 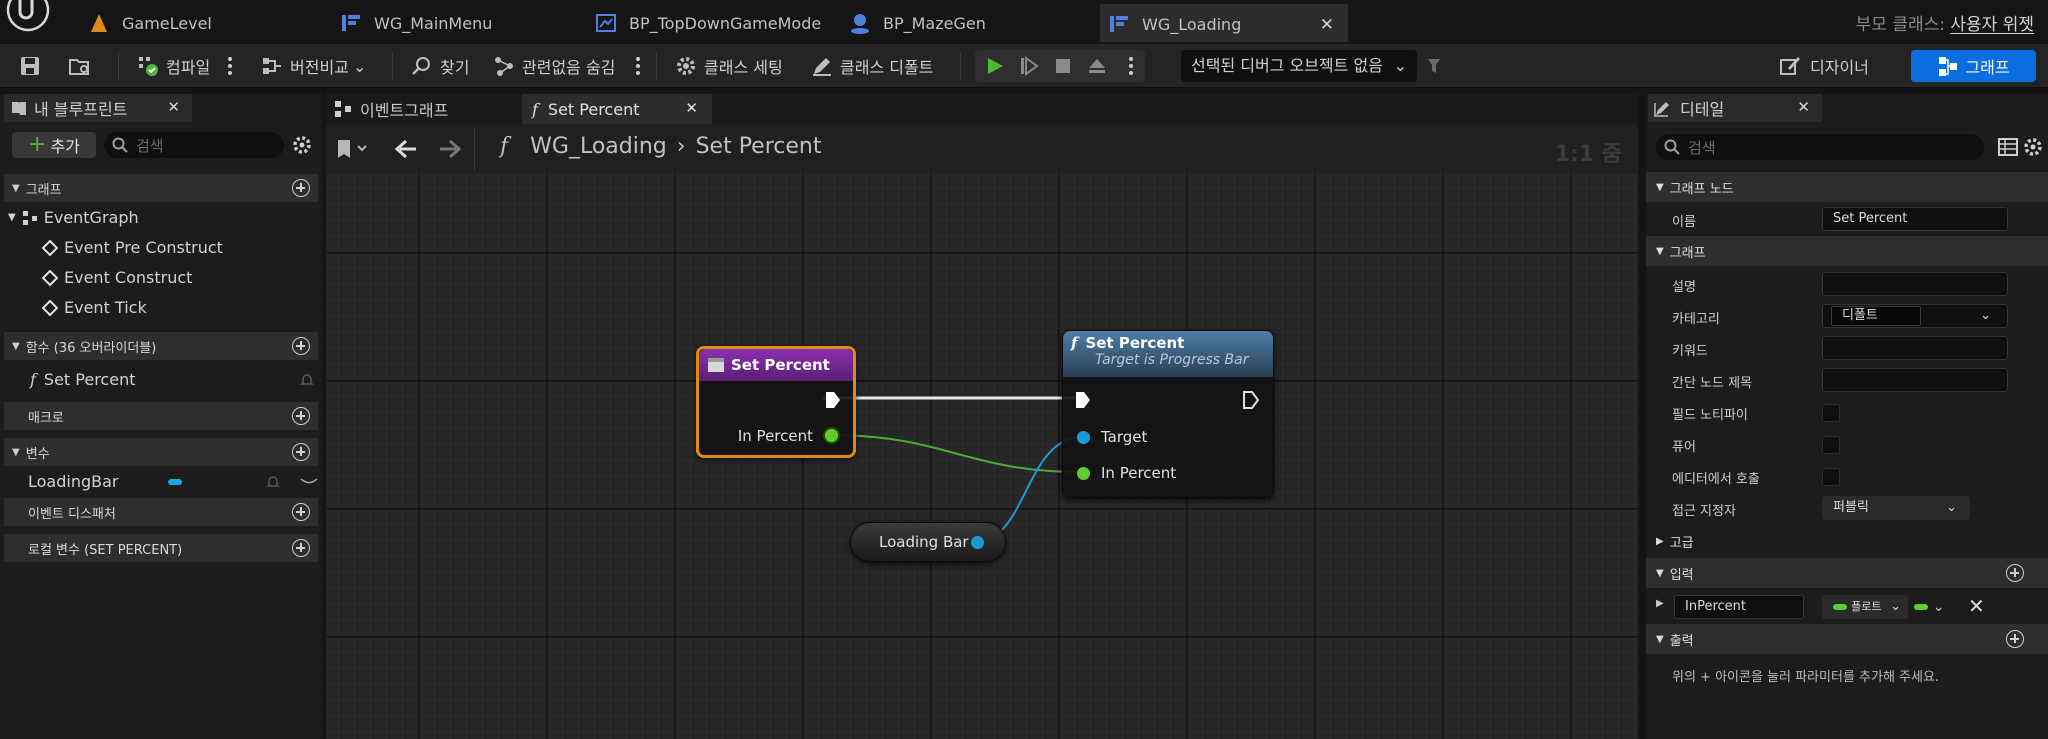 What do you see at coordinates (1831, 413) in the screenshot?
I see `field-notify-checkbox` at bounding box center [1831, 413].